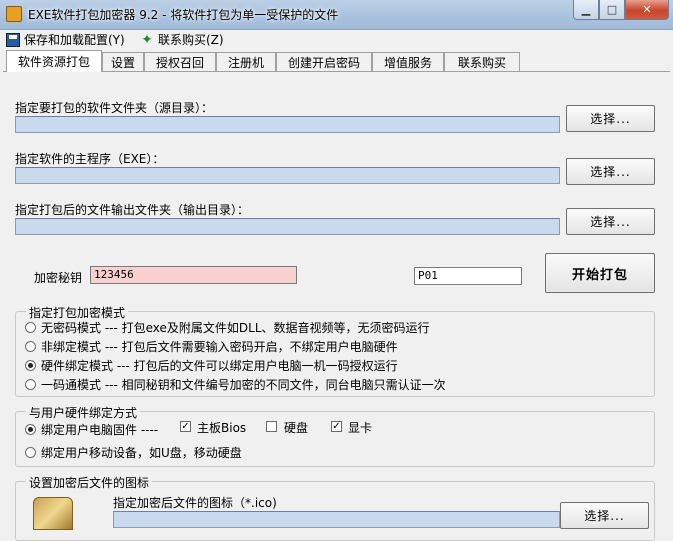  What do you see at coordinates (287, 226) in the screenshot?
I see `output-folder-field` at bounding box center [287, 226].